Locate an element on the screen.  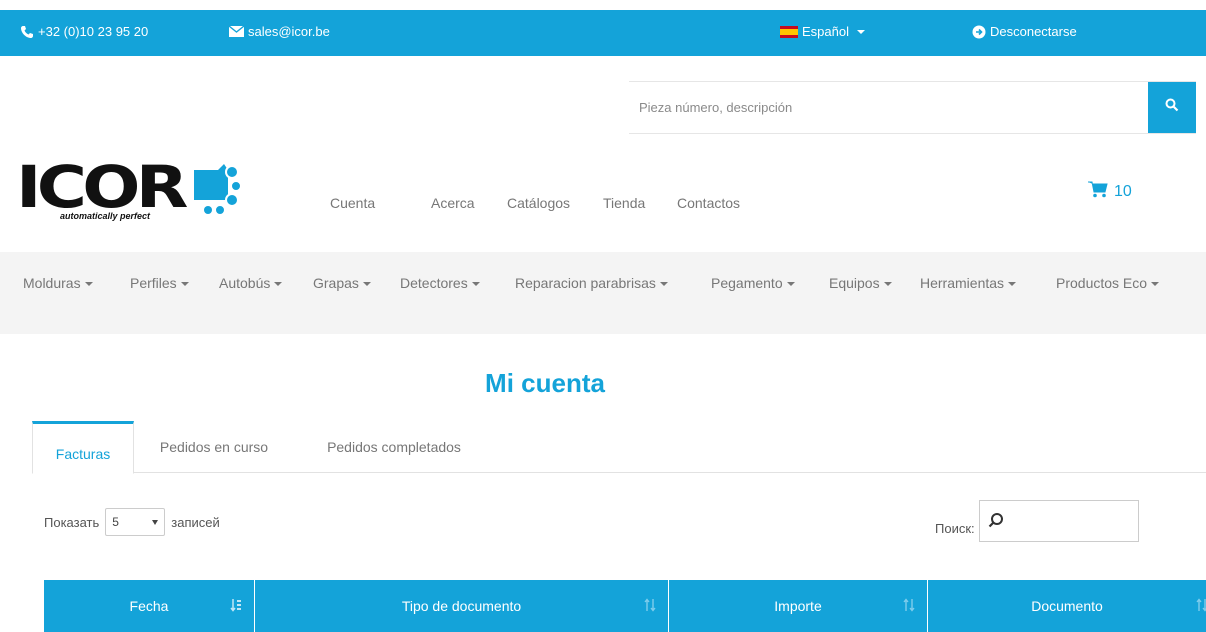
search-bar is located at coordinates (912, 107).